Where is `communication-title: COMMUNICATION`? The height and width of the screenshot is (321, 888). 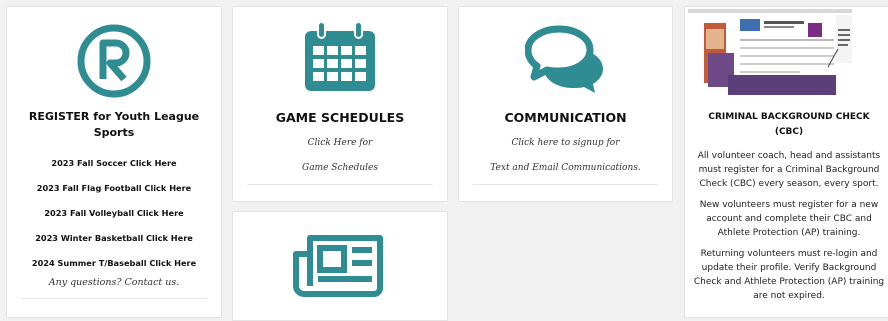 communication-title: COMMUNICATION is located at coordinates (565, 117).